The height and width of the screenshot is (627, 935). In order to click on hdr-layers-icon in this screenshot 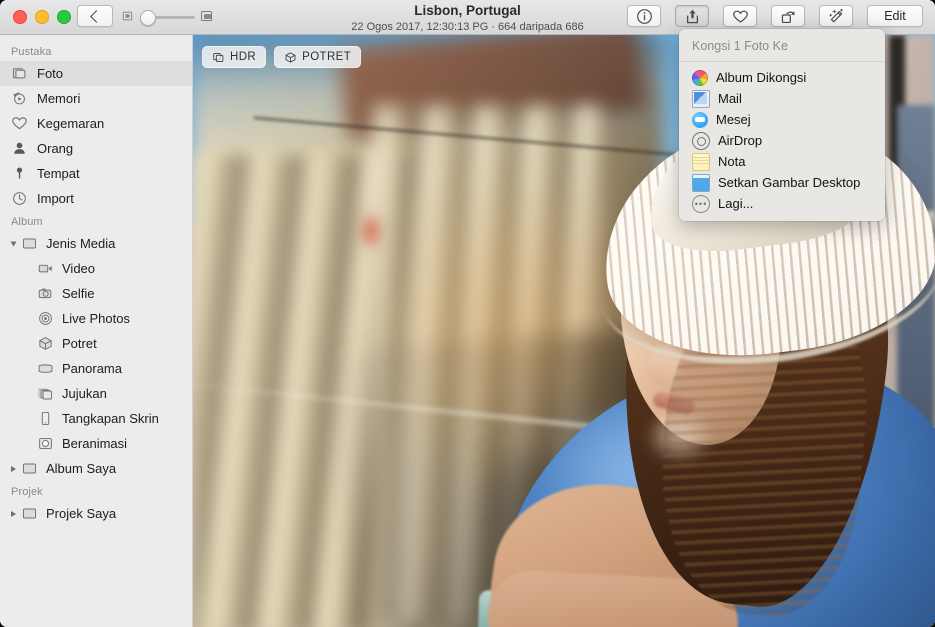, I will do `click(218, 57)`.